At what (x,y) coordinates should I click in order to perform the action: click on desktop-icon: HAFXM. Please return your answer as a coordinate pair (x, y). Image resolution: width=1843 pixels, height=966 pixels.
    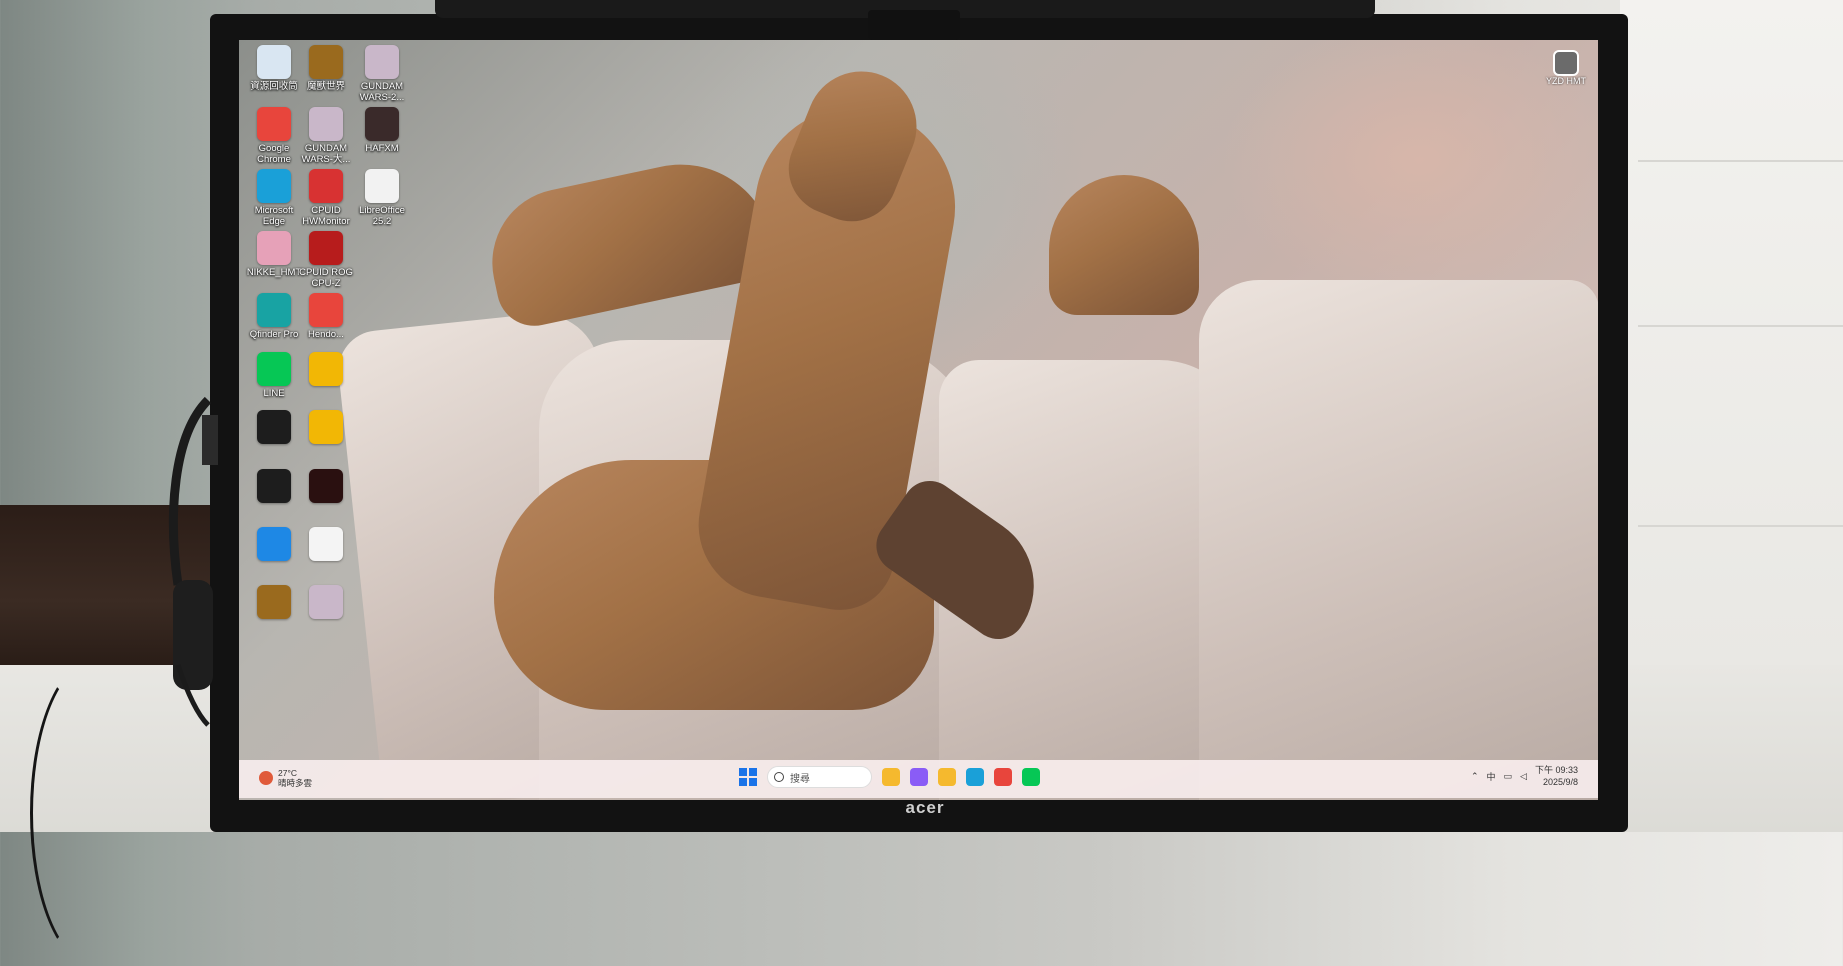
    Looking at the image, I should click on (382, 130).